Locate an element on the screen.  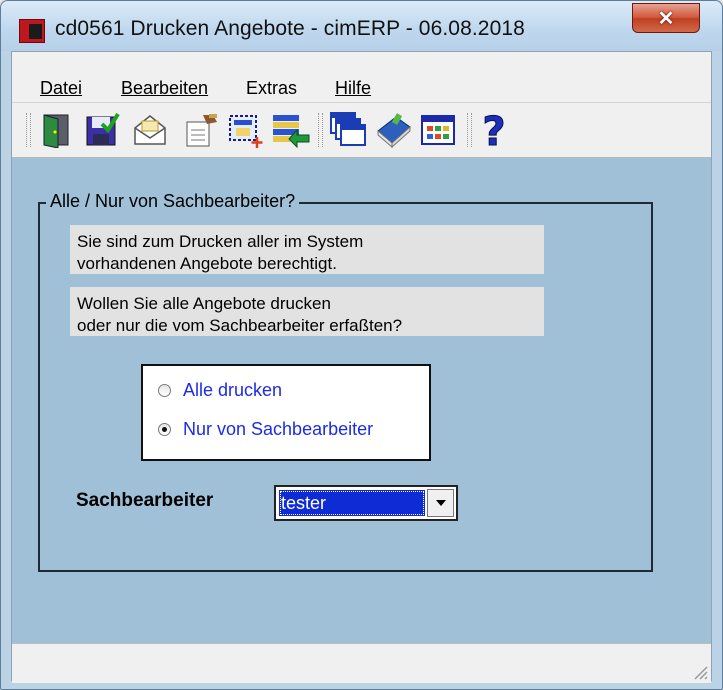
app-icon is located at coordinates (32, 31).